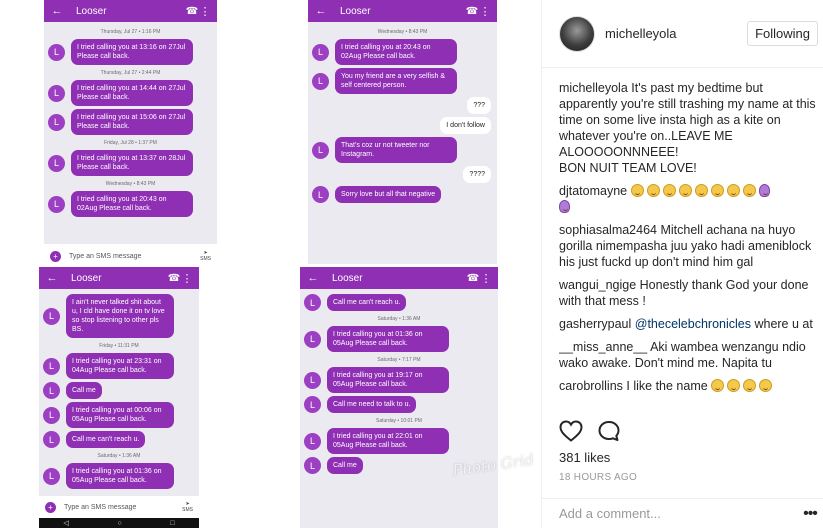  I want to click on outgoing-message: I don't follow, so click(402, 125).